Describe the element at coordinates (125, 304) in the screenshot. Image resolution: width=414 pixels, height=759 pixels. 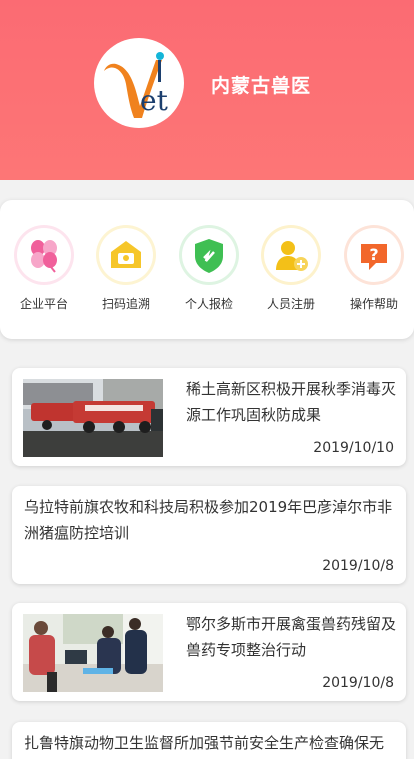
I see `menu-label: 扫码追溯` at that location.